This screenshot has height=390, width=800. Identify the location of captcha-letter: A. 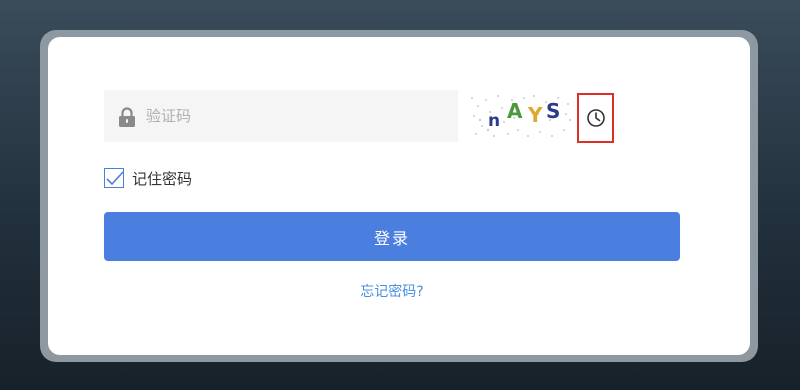
(515, 111).